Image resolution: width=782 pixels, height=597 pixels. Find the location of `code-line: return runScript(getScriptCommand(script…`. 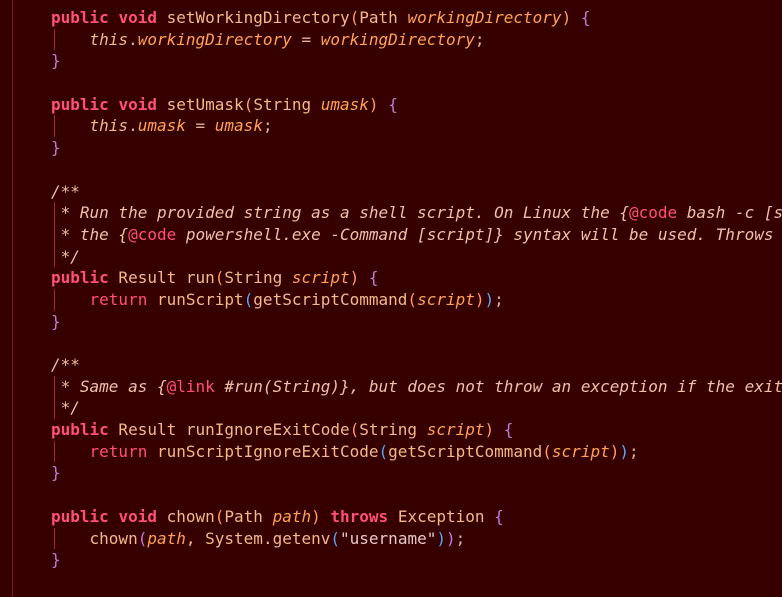

code-line: return runScript(getScriptCommand(script… is located at coordinates (416, 299).